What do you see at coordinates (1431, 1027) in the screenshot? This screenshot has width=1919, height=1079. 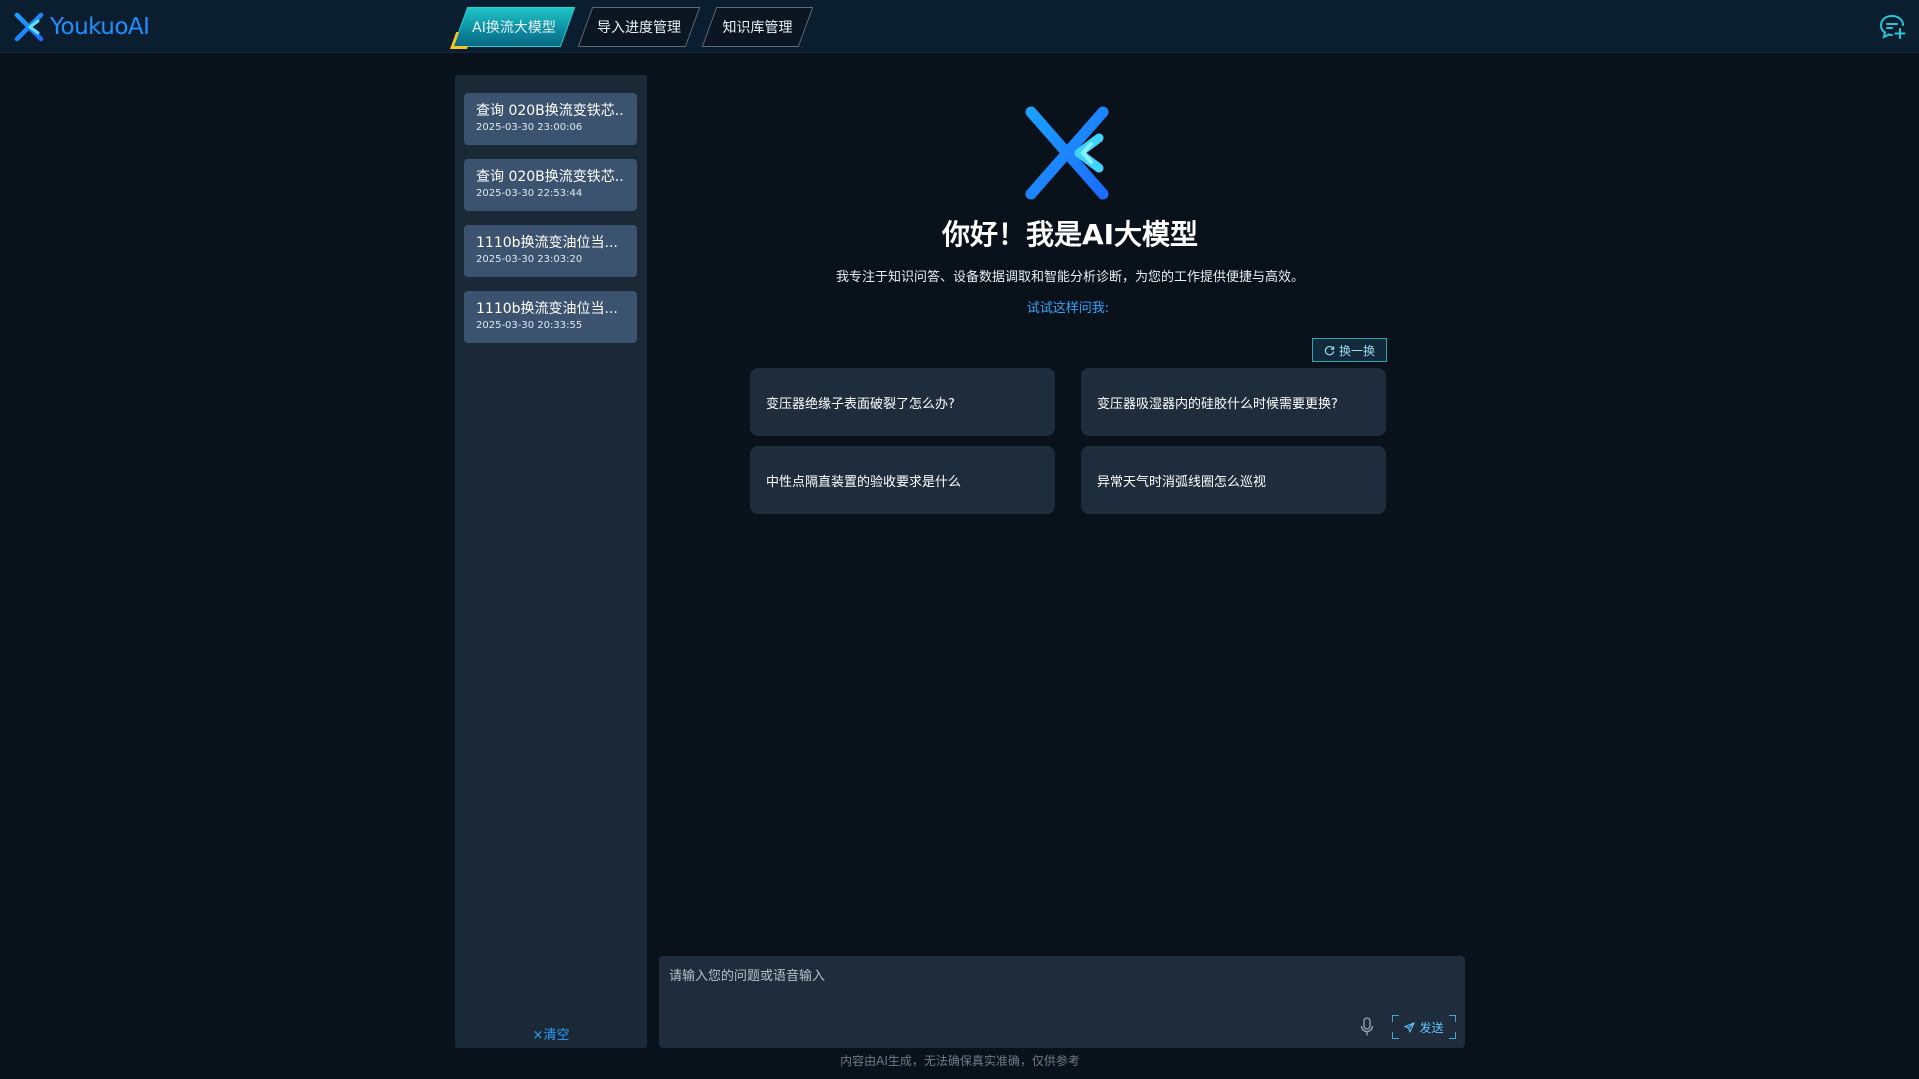 I see `send-label: 发送` at bounding box center [1431, 1027].